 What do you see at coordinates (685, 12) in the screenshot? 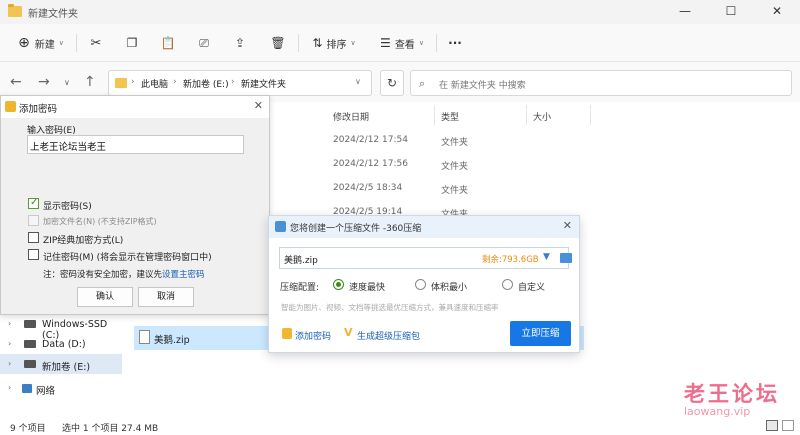
I see `minimize-button: —` at bounding box center [685, 12].